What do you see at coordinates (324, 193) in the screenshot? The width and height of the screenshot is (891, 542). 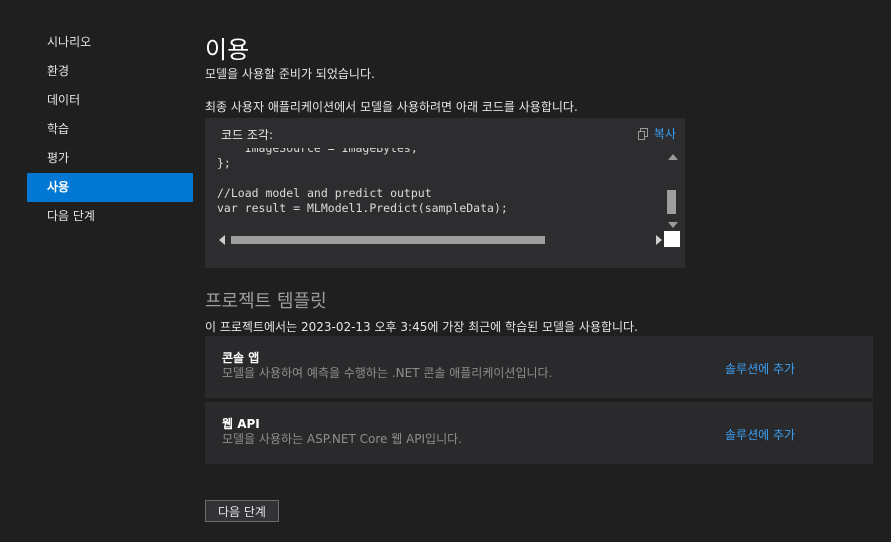 I see `code-line: //Load model and predict output` at bounding box center [324, 193].